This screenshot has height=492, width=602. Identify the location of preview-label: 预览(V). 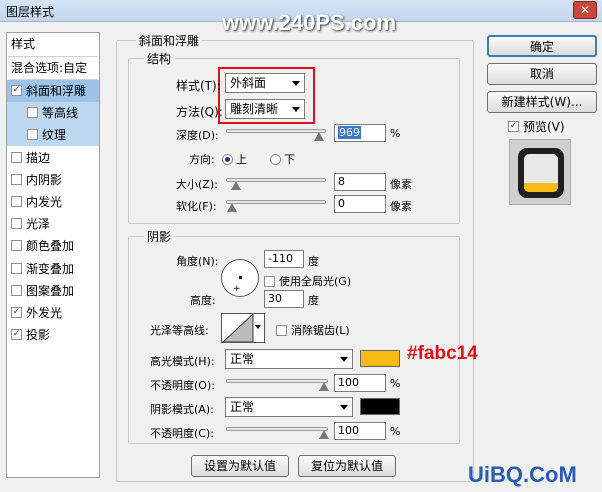
(544, 127).